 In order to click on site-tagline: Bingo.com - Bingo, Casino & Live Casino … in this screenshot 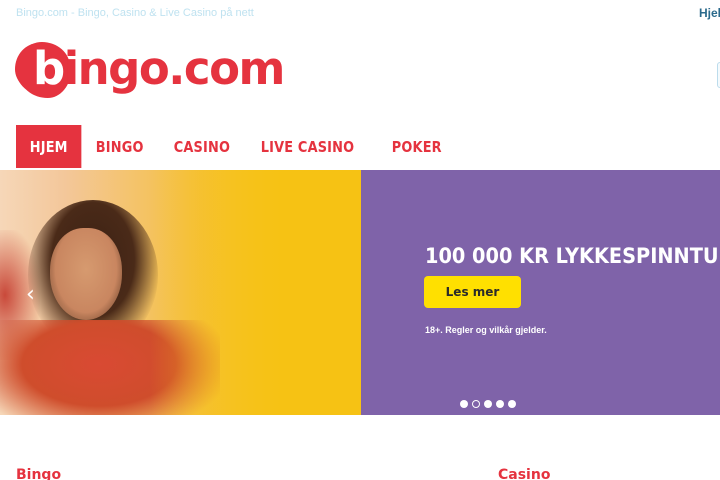, I will do `click(135, 13)`.